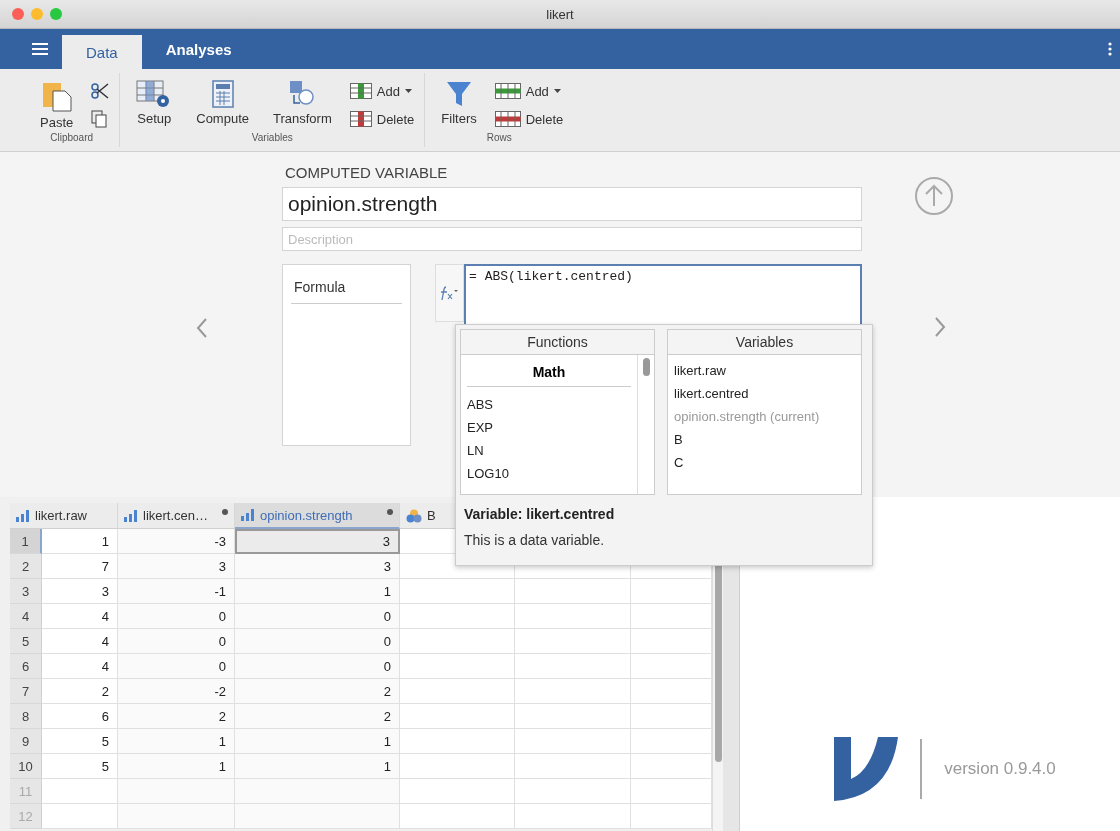 The width and height of the screenshot is (1120, 831). What do you see at coordinates (540, 514) in the screenshot?
I see `info-title: Variable: likert.centred` at bounding box center [540, 514].